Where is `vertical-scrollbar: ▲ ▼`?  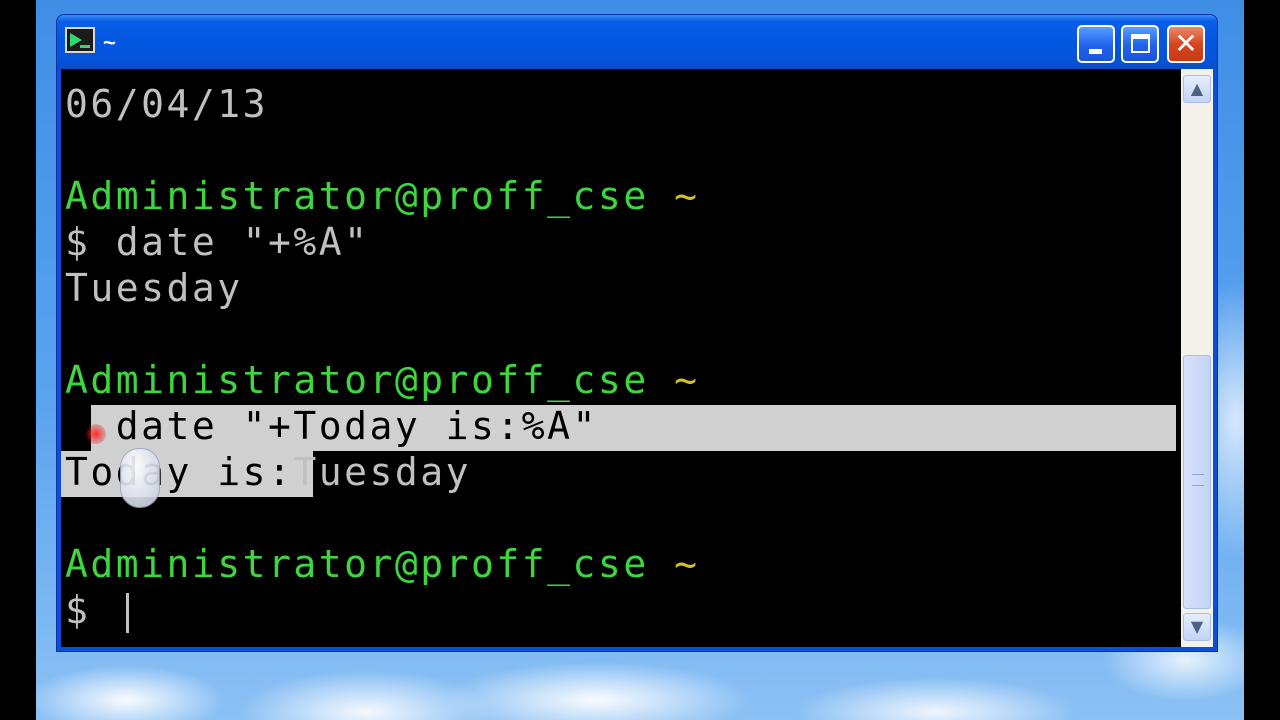
vertical-scrollbar: ▲ ▼ is located at coordinates (1197, 358).